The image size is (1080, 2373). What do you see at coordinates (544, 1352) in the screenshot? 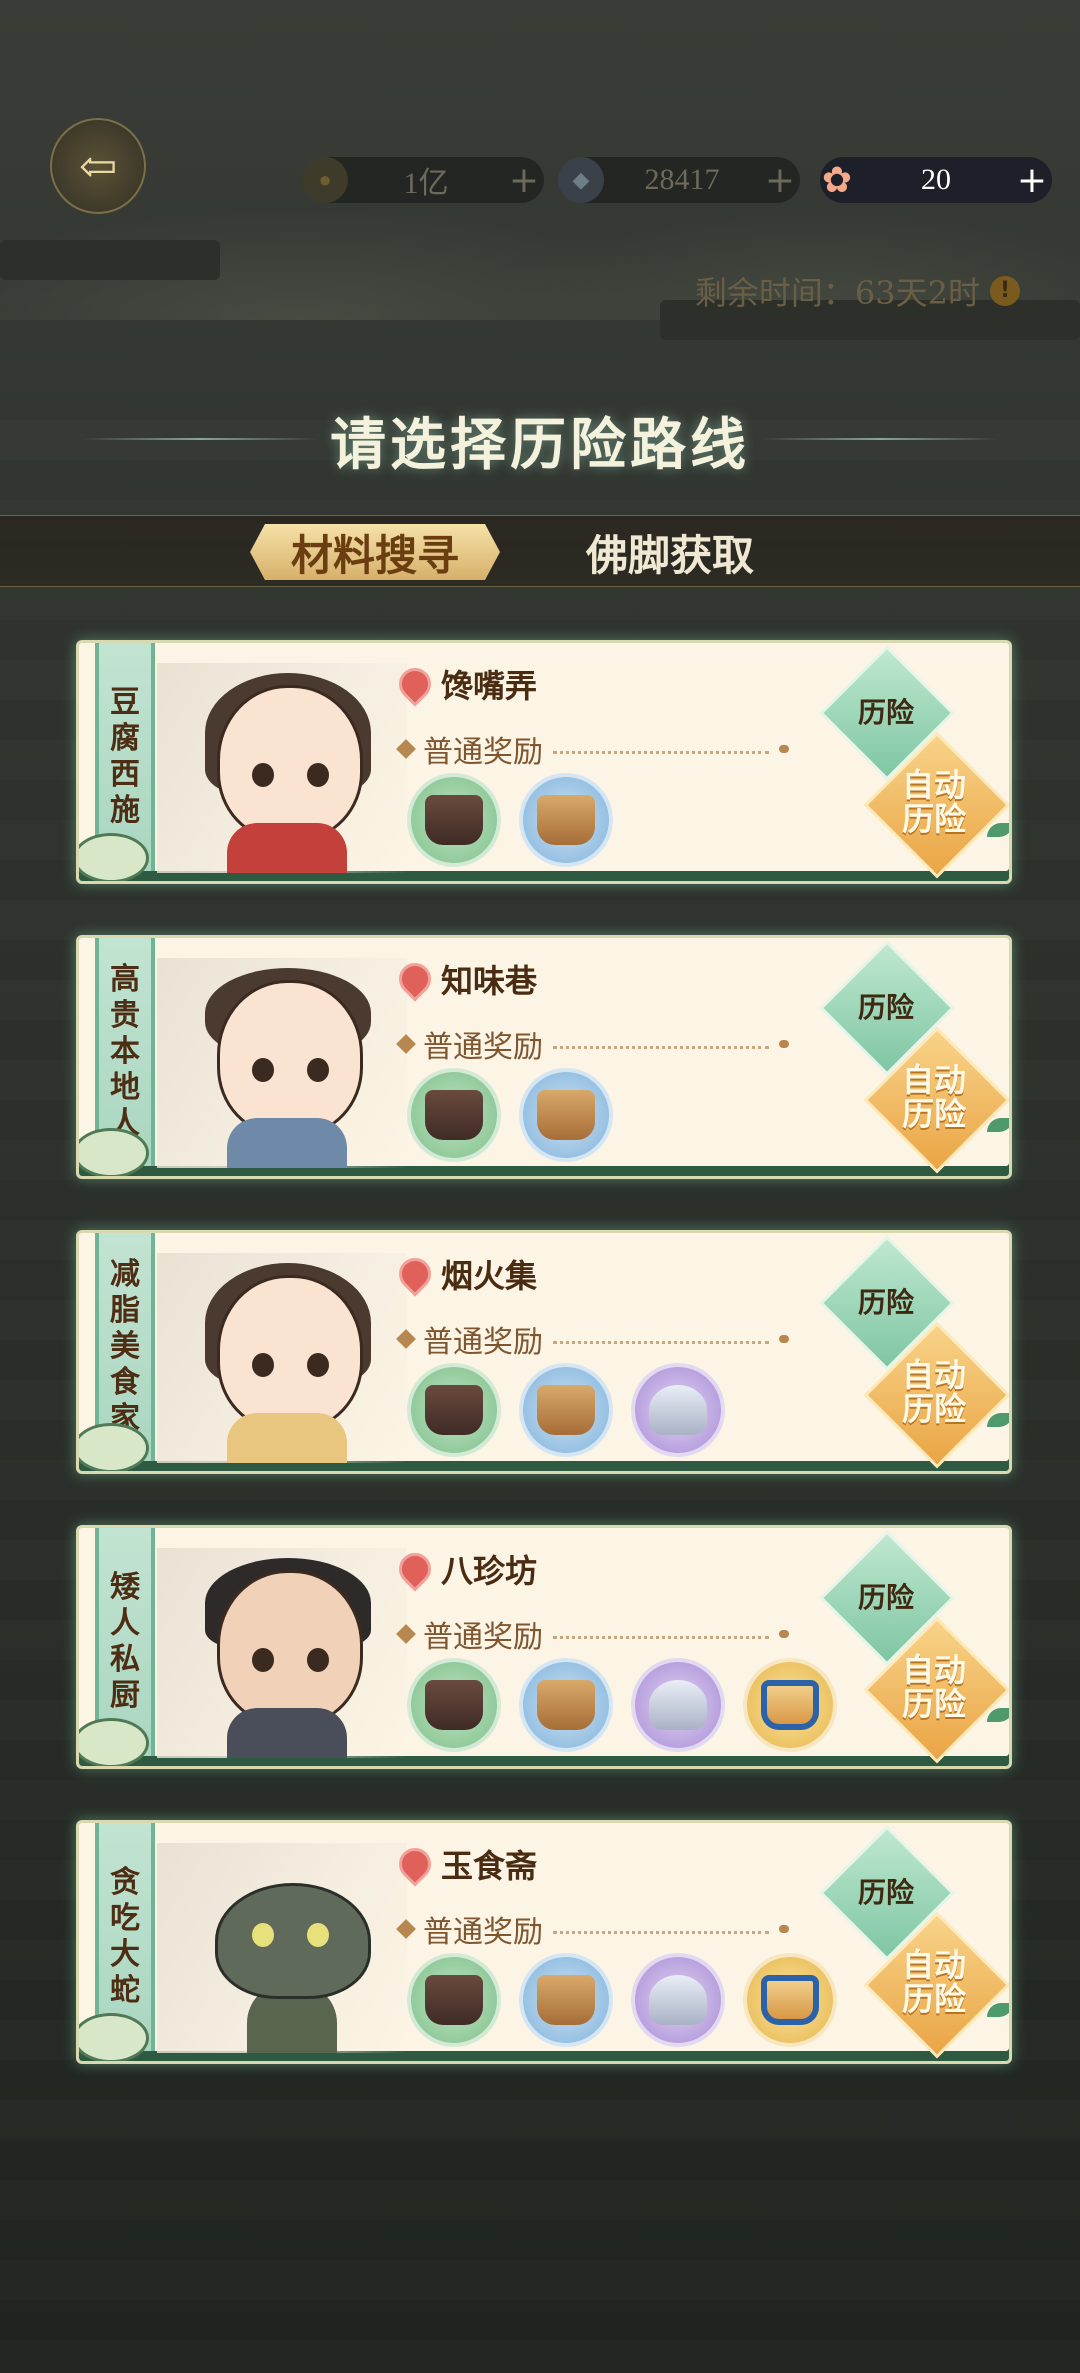
I see `route-card: 减 脂 美 食 家 烟火集 普通奖励 历险 自动 历险` at bounding box center [544, 1352].